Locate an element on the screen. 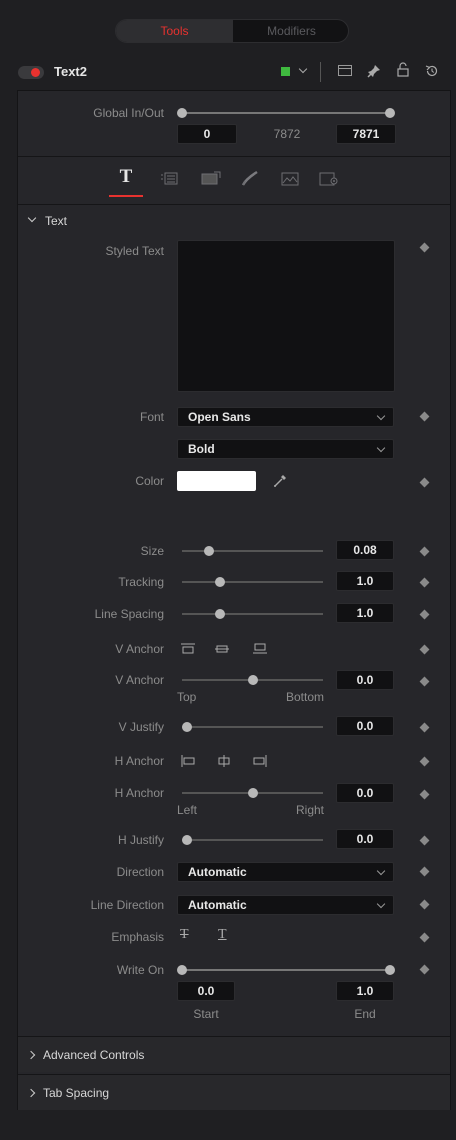 The width and height of the screenshot is (456, 1140). tab-active-underline is located at coordinates (126, 196).